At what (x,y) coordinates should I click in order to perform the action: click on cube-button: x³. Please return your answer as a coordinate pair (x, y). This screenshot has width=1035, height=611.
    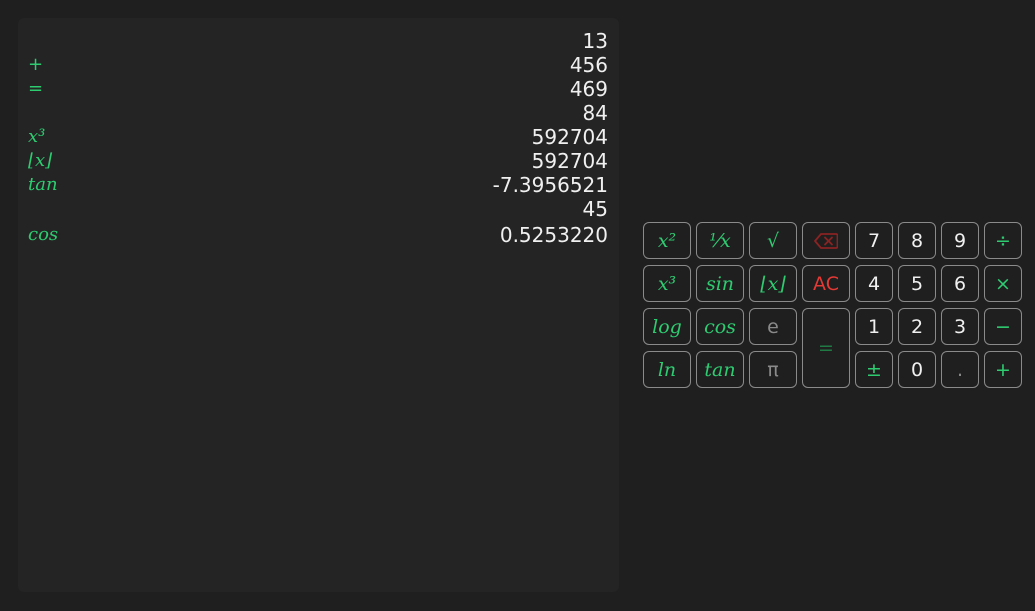
    Looking at the image, I should click on (667, 283).